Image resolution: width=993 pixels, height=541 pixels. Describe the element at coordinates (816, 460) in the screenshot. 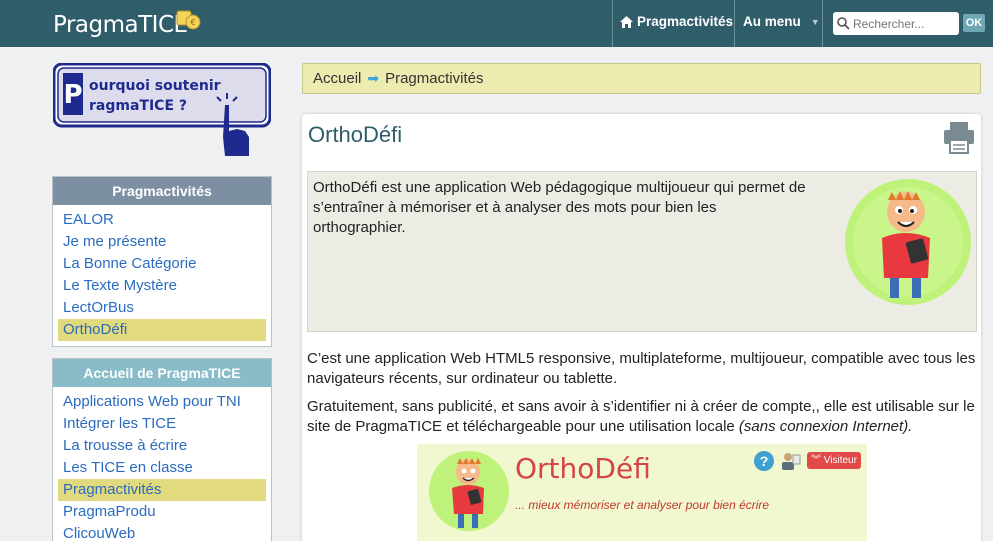

I see `double-chevron-down-icon: ︾` at that location.